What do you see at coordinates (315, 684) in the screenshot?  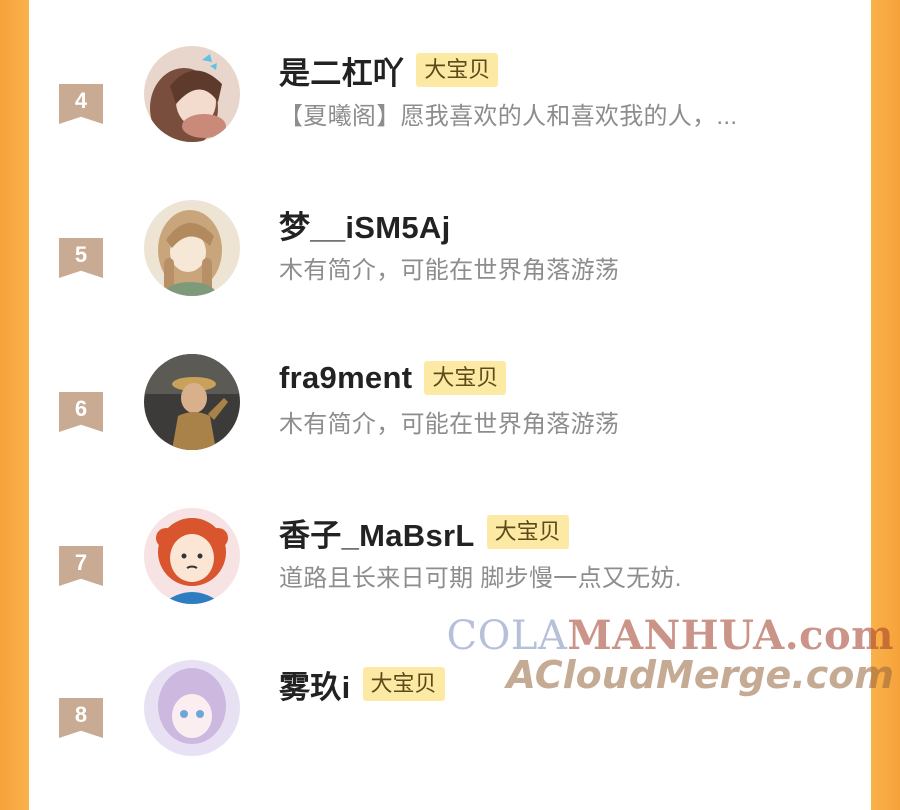 I see `user-name: 雾玖i` at bounding box center [315, 684].